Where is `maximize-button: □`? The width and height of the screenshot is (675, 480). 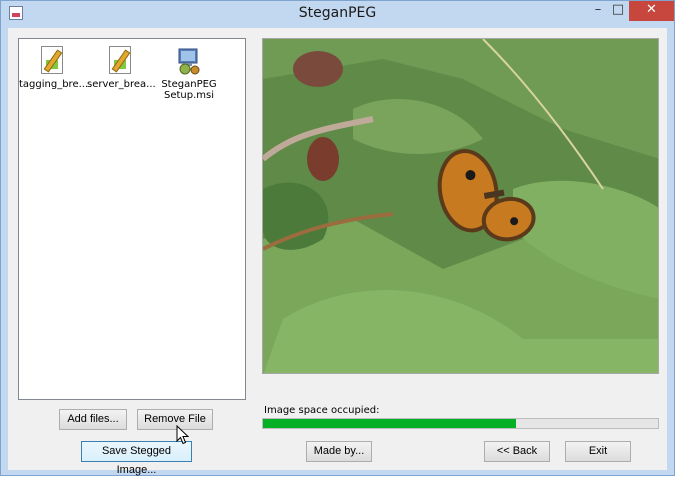
maximize-button: □ is located at coordinates (618, 11).